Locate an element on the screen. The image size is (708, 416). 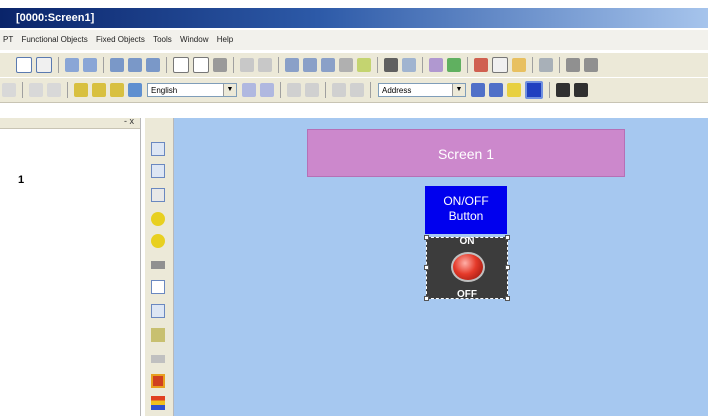
meter-icon is located at coordinates (158, 403).